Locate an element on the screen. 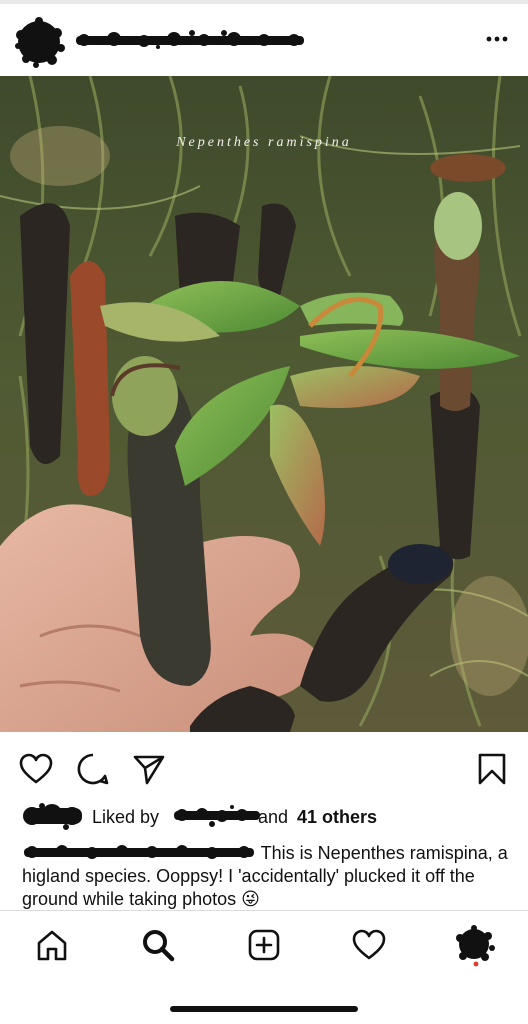 The image size is (528, 1024). comment-button is located at coordinates (93, 769).